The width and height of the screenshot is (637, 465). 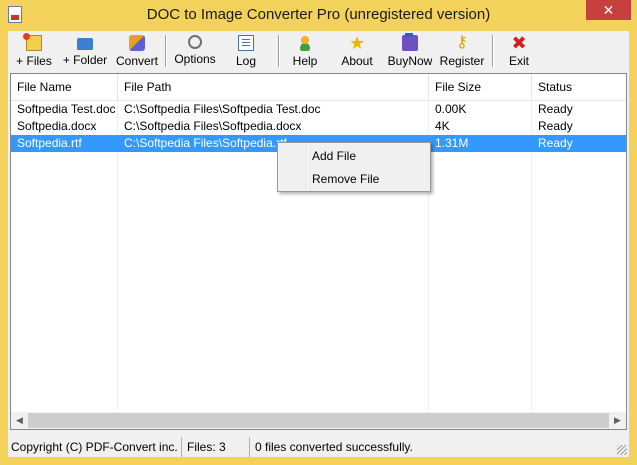 I want to click on menu-item-add-file: Add File, so click(x=354, y=156).